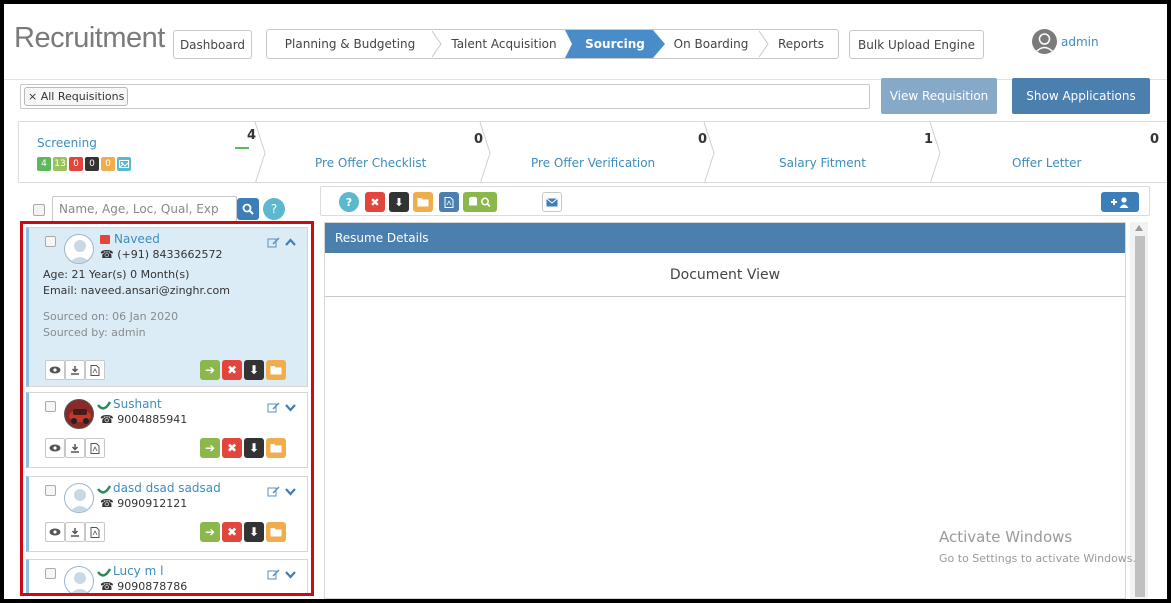  I want to click on age-label: Age:, so click(55, 274).